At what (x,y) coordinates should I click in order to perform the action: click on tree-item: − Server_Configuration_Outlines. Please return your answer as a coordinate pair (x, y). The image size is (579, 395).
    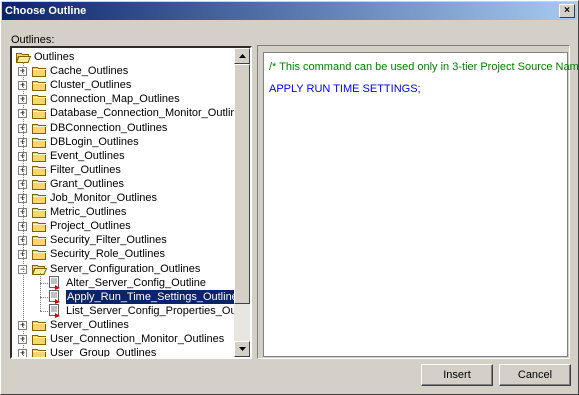
    Looking at the image, I should click on (124, 269).